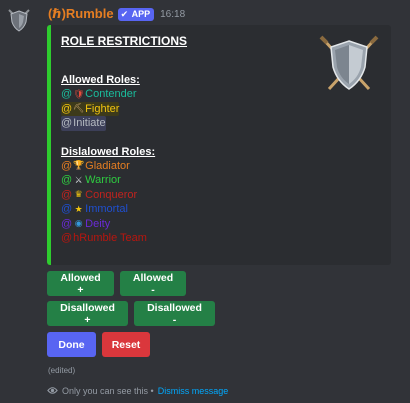 This screenshot has width=410, height=403. Describe the element at coordinates (103, 180) in the screenshot. I see `role-name: Warrior` at that location.